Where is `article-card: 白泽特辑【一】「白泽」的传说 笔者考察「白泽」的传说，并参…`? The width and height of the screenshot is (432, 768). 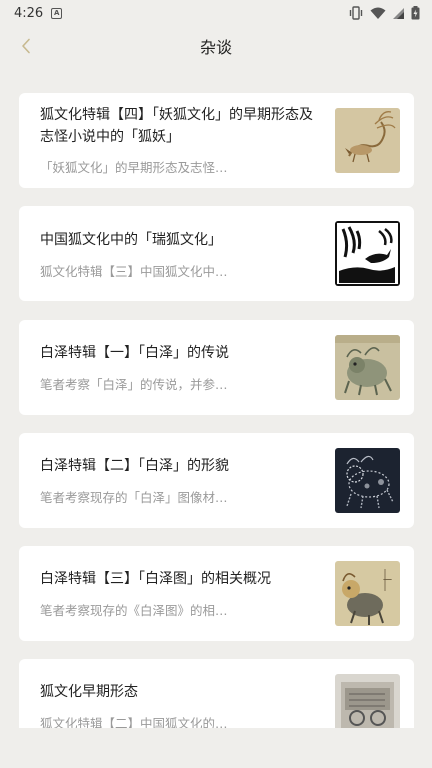
article-card: 白泽特辑【一】「白泽」的传说 笔者考察「白泽」的传说，并参… is located at coordinates (216, 367).